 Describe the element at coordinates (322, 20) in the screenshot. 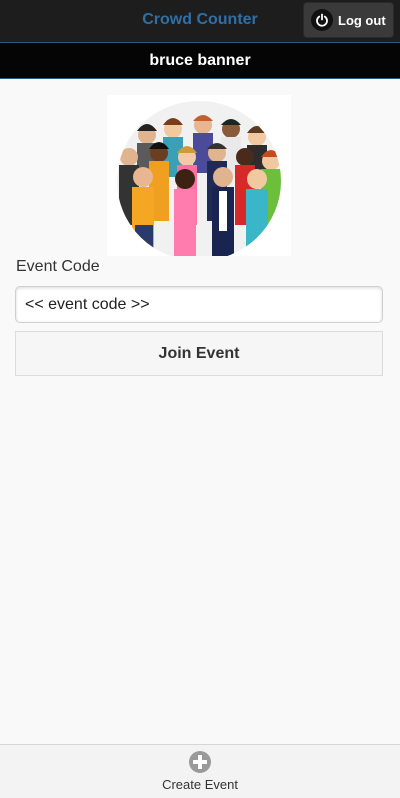

I see `power-icon` at that location.